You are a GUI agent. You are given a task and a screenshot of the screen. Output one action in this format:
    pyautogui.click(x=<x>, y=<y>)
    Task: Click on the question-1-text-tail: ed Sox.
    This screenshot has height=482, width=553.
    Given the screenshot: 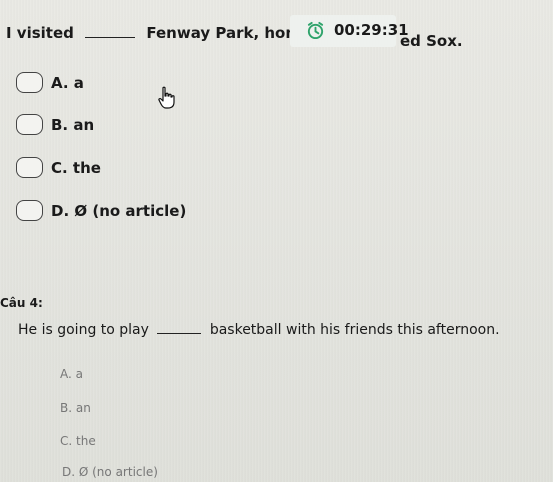 What is the action you would take?
    pyautogui.click(x=431, y=41)
    